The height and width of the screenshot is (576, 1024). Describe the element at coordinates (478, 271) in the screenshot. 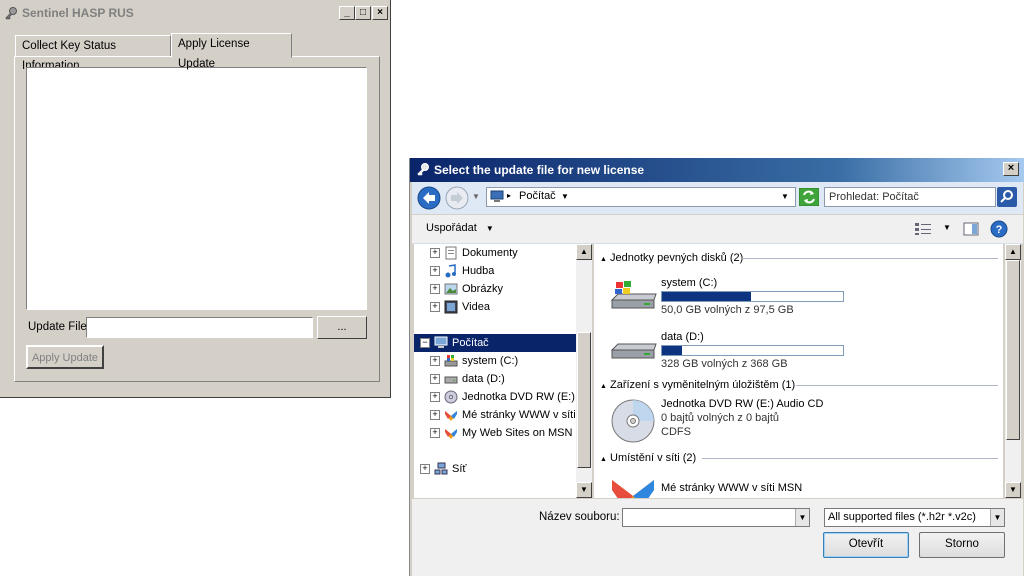

I see `tree-label: Hudba` at that location.